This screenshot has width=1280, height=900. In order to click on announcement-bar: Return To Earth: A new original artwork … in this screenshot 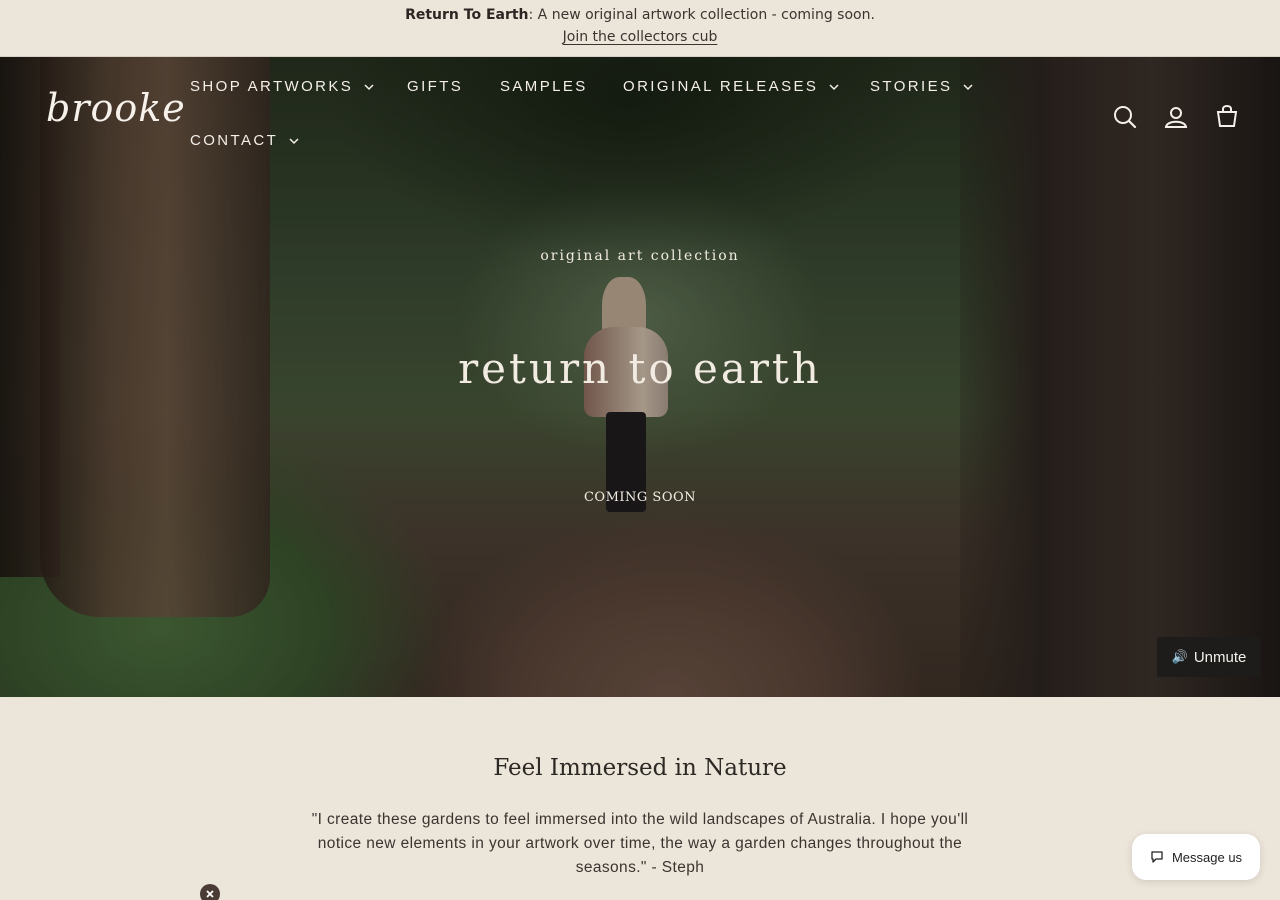, I will do `click(640, 28)`.